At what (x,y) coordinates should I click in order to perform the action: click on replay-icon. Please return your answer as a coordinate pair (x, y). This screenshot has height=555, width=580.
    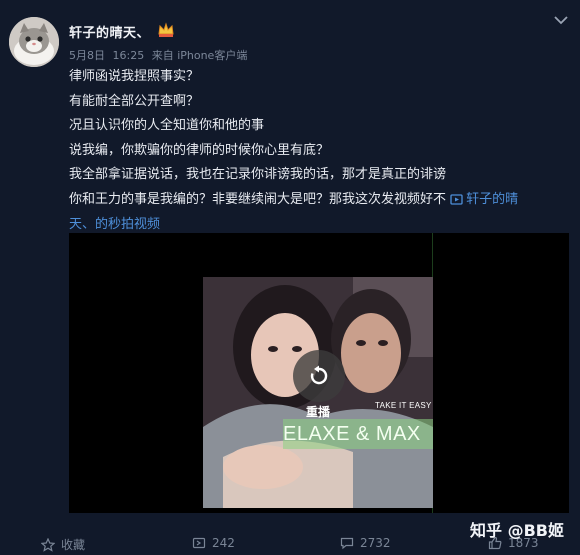
    Looking at the image, I should click on (319, 375).